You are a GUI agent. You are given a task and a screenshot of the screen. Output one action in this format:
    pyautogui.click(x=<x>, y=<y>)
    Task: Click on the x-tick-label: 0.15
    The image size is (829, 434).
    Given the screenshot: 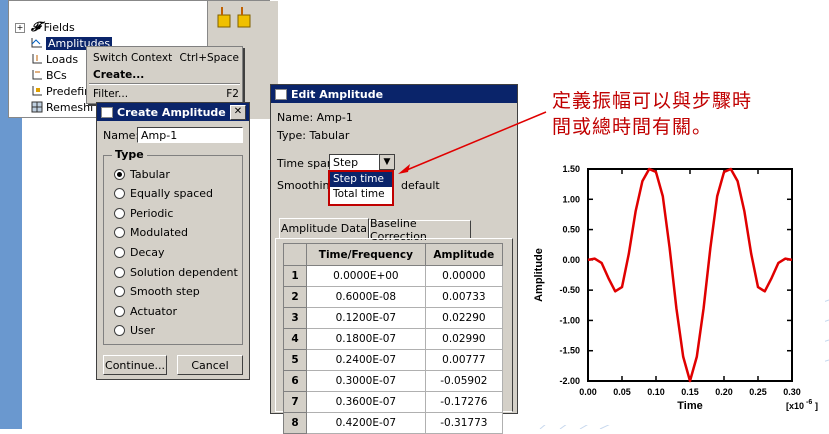 What is the action you would take?
    pyautogui.click(x=690, y=392)
    